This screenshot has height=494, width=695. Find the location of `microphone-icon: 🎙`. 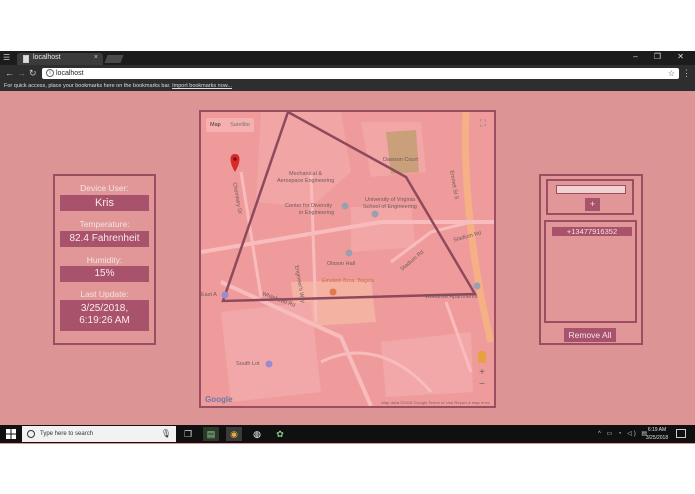

microphone-icon: 🎙 is located at coordinates (166, 433).